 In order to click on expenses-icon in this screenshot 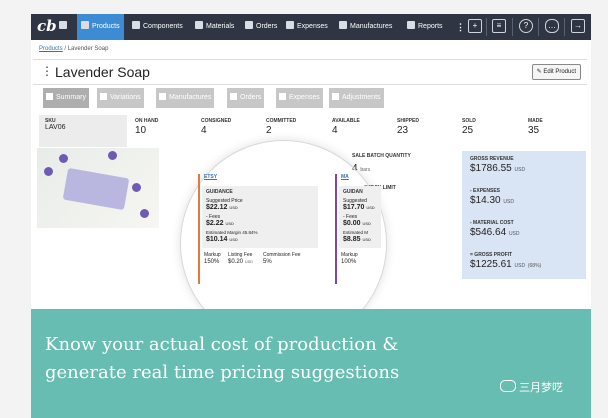, I will do `click(290, 25)`.